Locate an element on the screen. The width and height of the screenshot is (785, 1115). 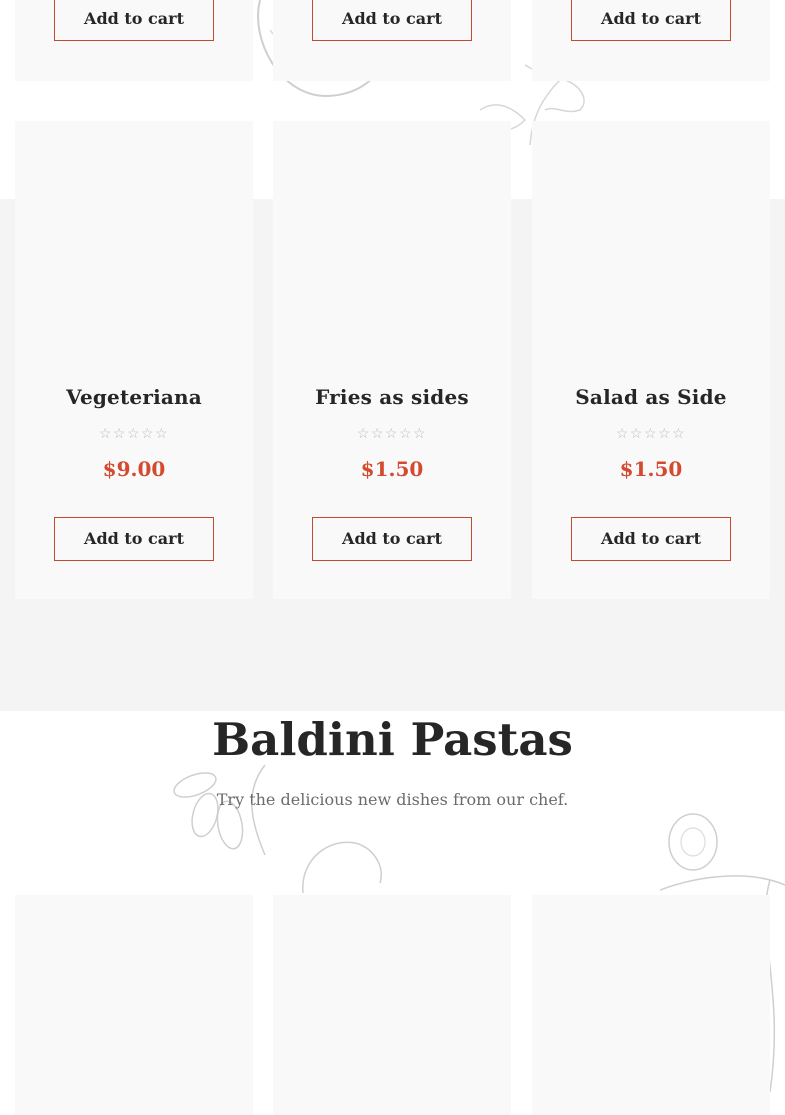
mushroom-sketch-icon is located at coordinates (342, 867).